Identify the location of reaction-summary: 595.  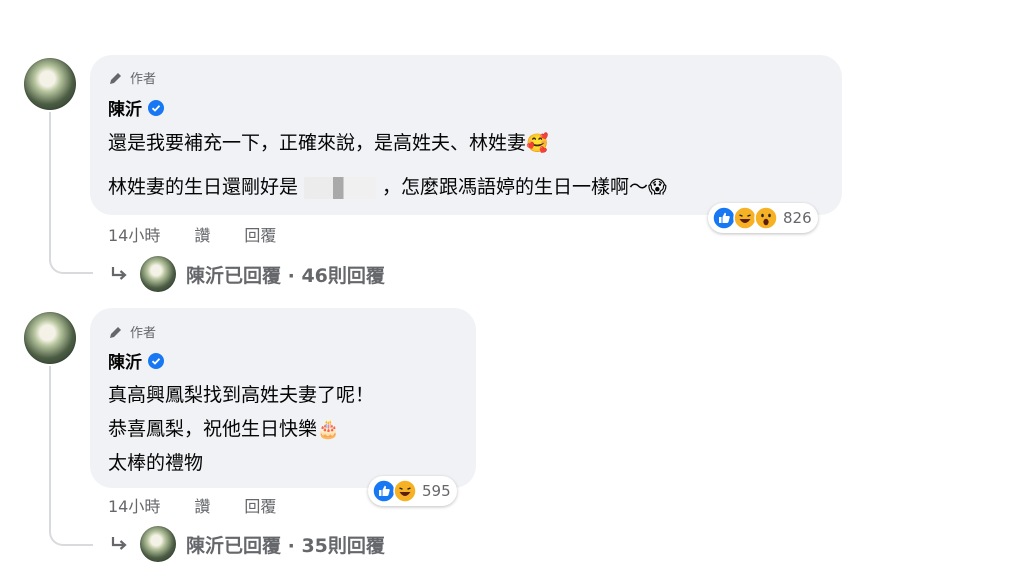
(412, 491).